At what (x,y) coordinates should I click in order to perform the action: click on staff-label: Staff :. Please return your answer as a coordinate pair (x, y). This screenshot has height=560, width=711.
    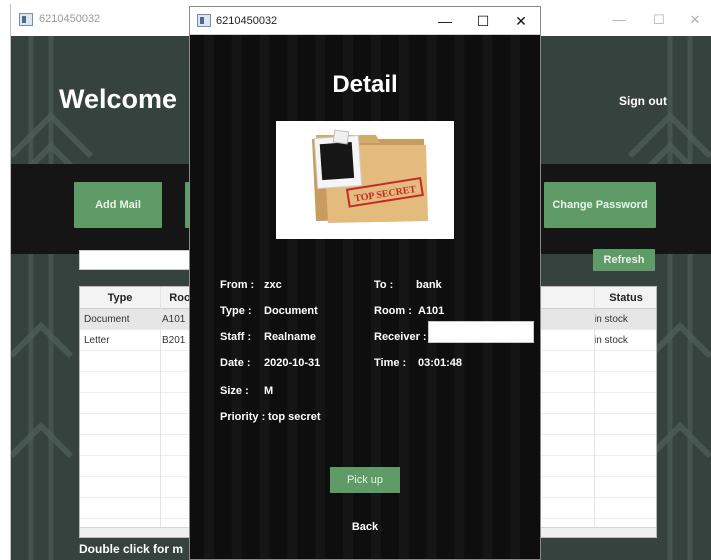
    Looking at the image, I should click on (236, 337).